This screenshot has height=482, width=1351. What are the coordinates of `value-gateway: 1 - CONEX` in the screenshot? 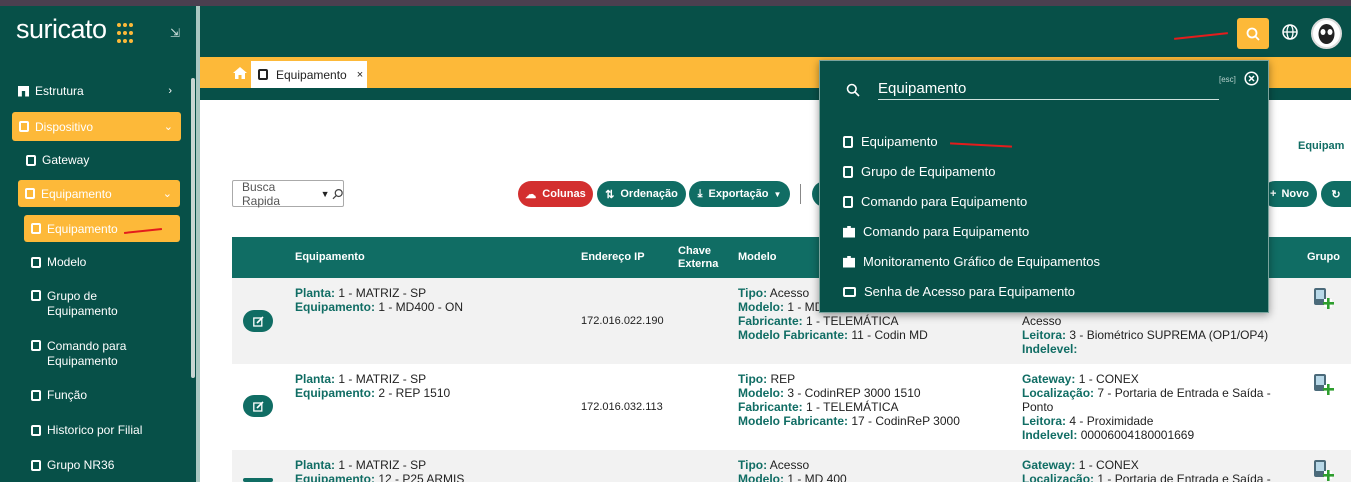 It's located at (1108, 465).